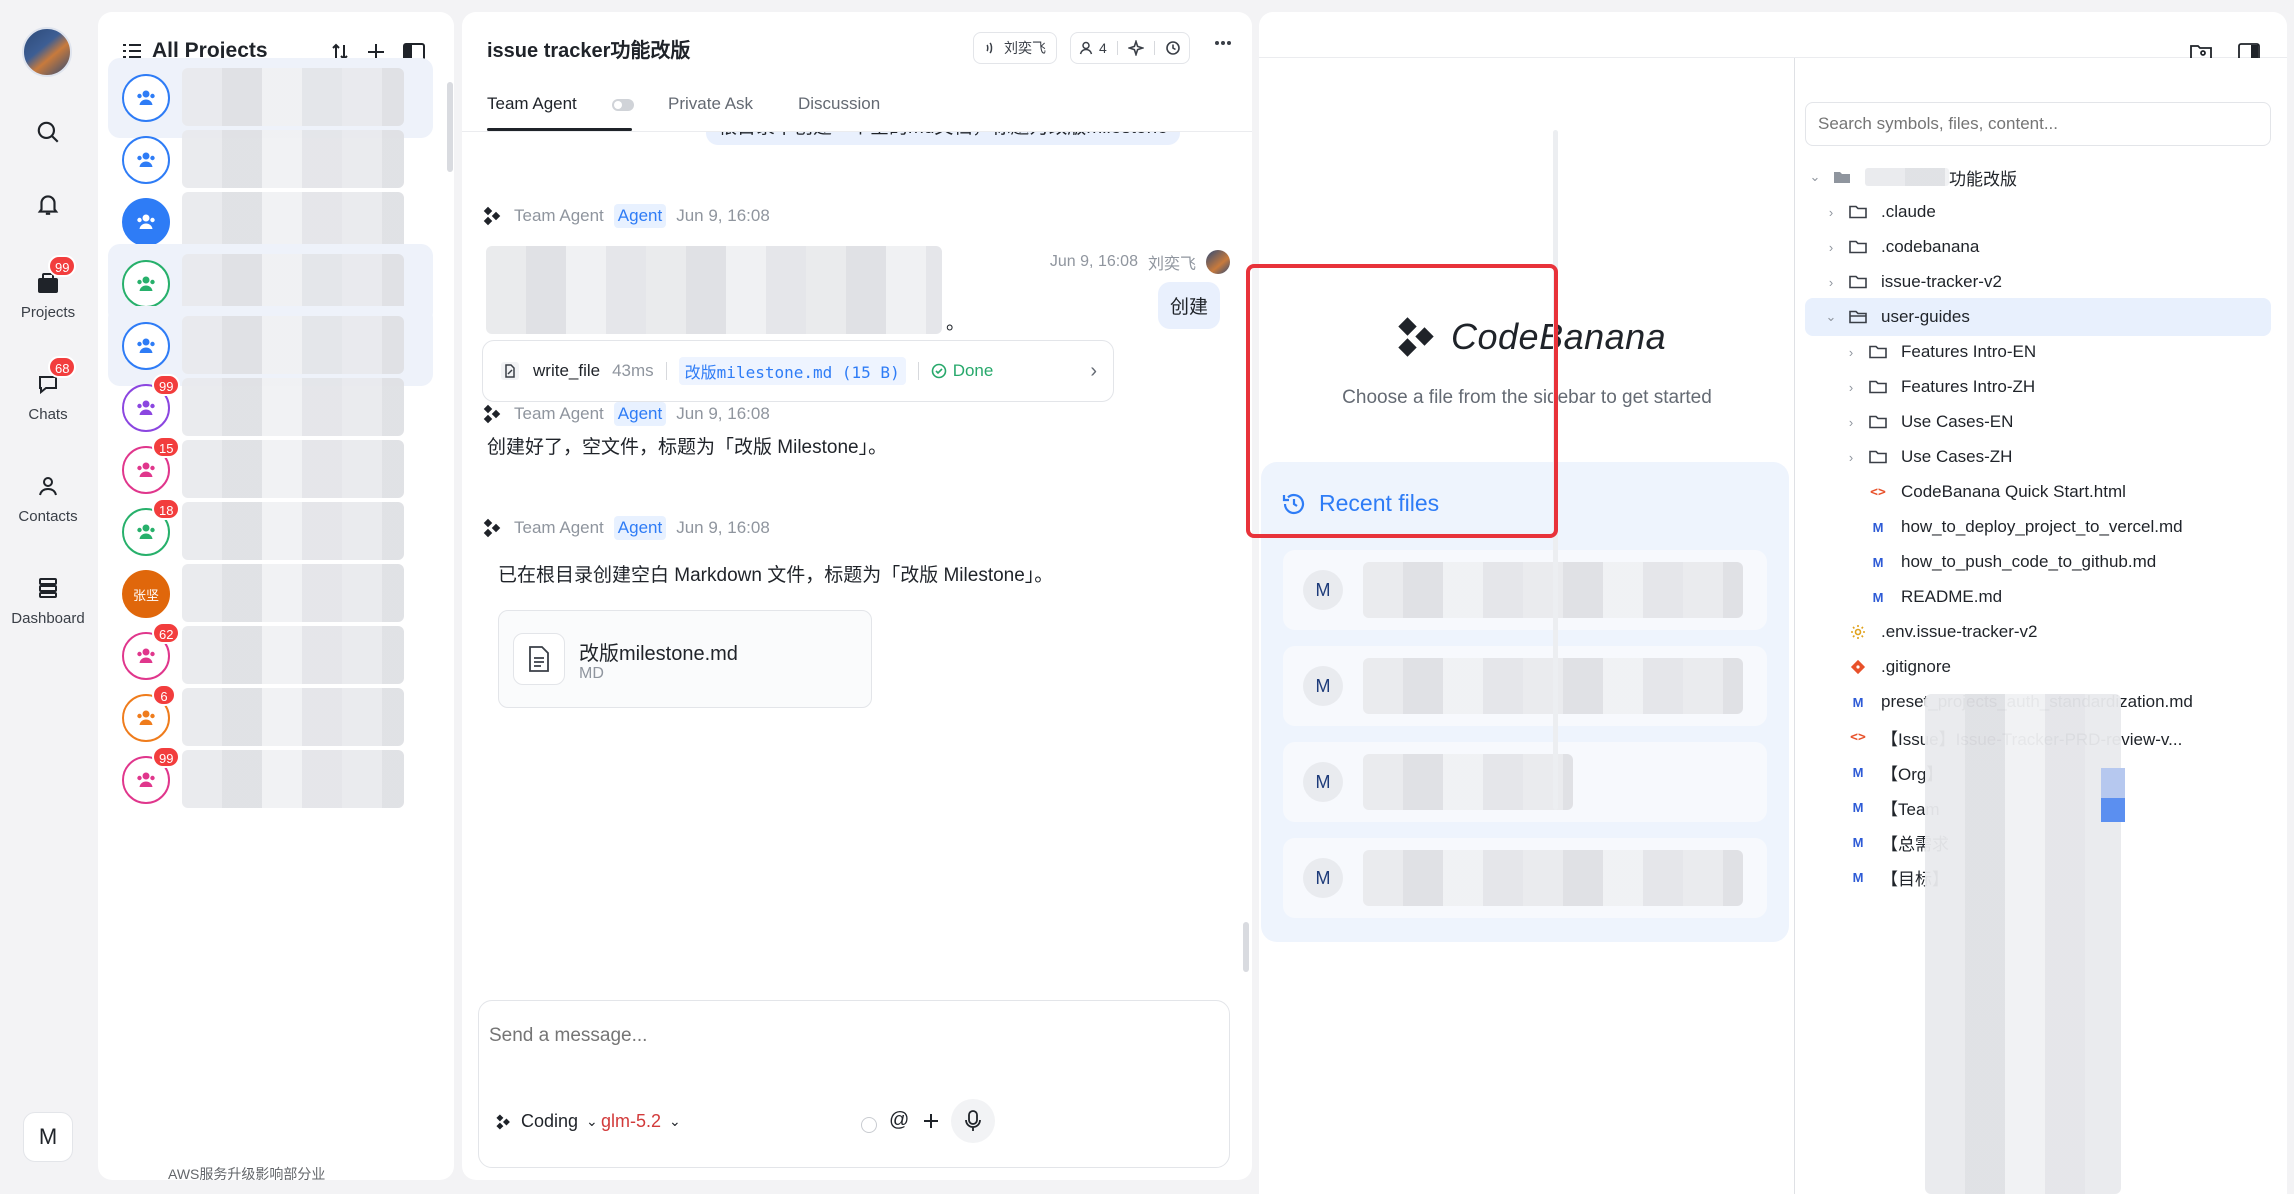 Image resolution: width=2294 pixels, height=1194 pixels. Describe the element at coordinates (539, 659) in the screenshot. I see `document-icon` at that location.